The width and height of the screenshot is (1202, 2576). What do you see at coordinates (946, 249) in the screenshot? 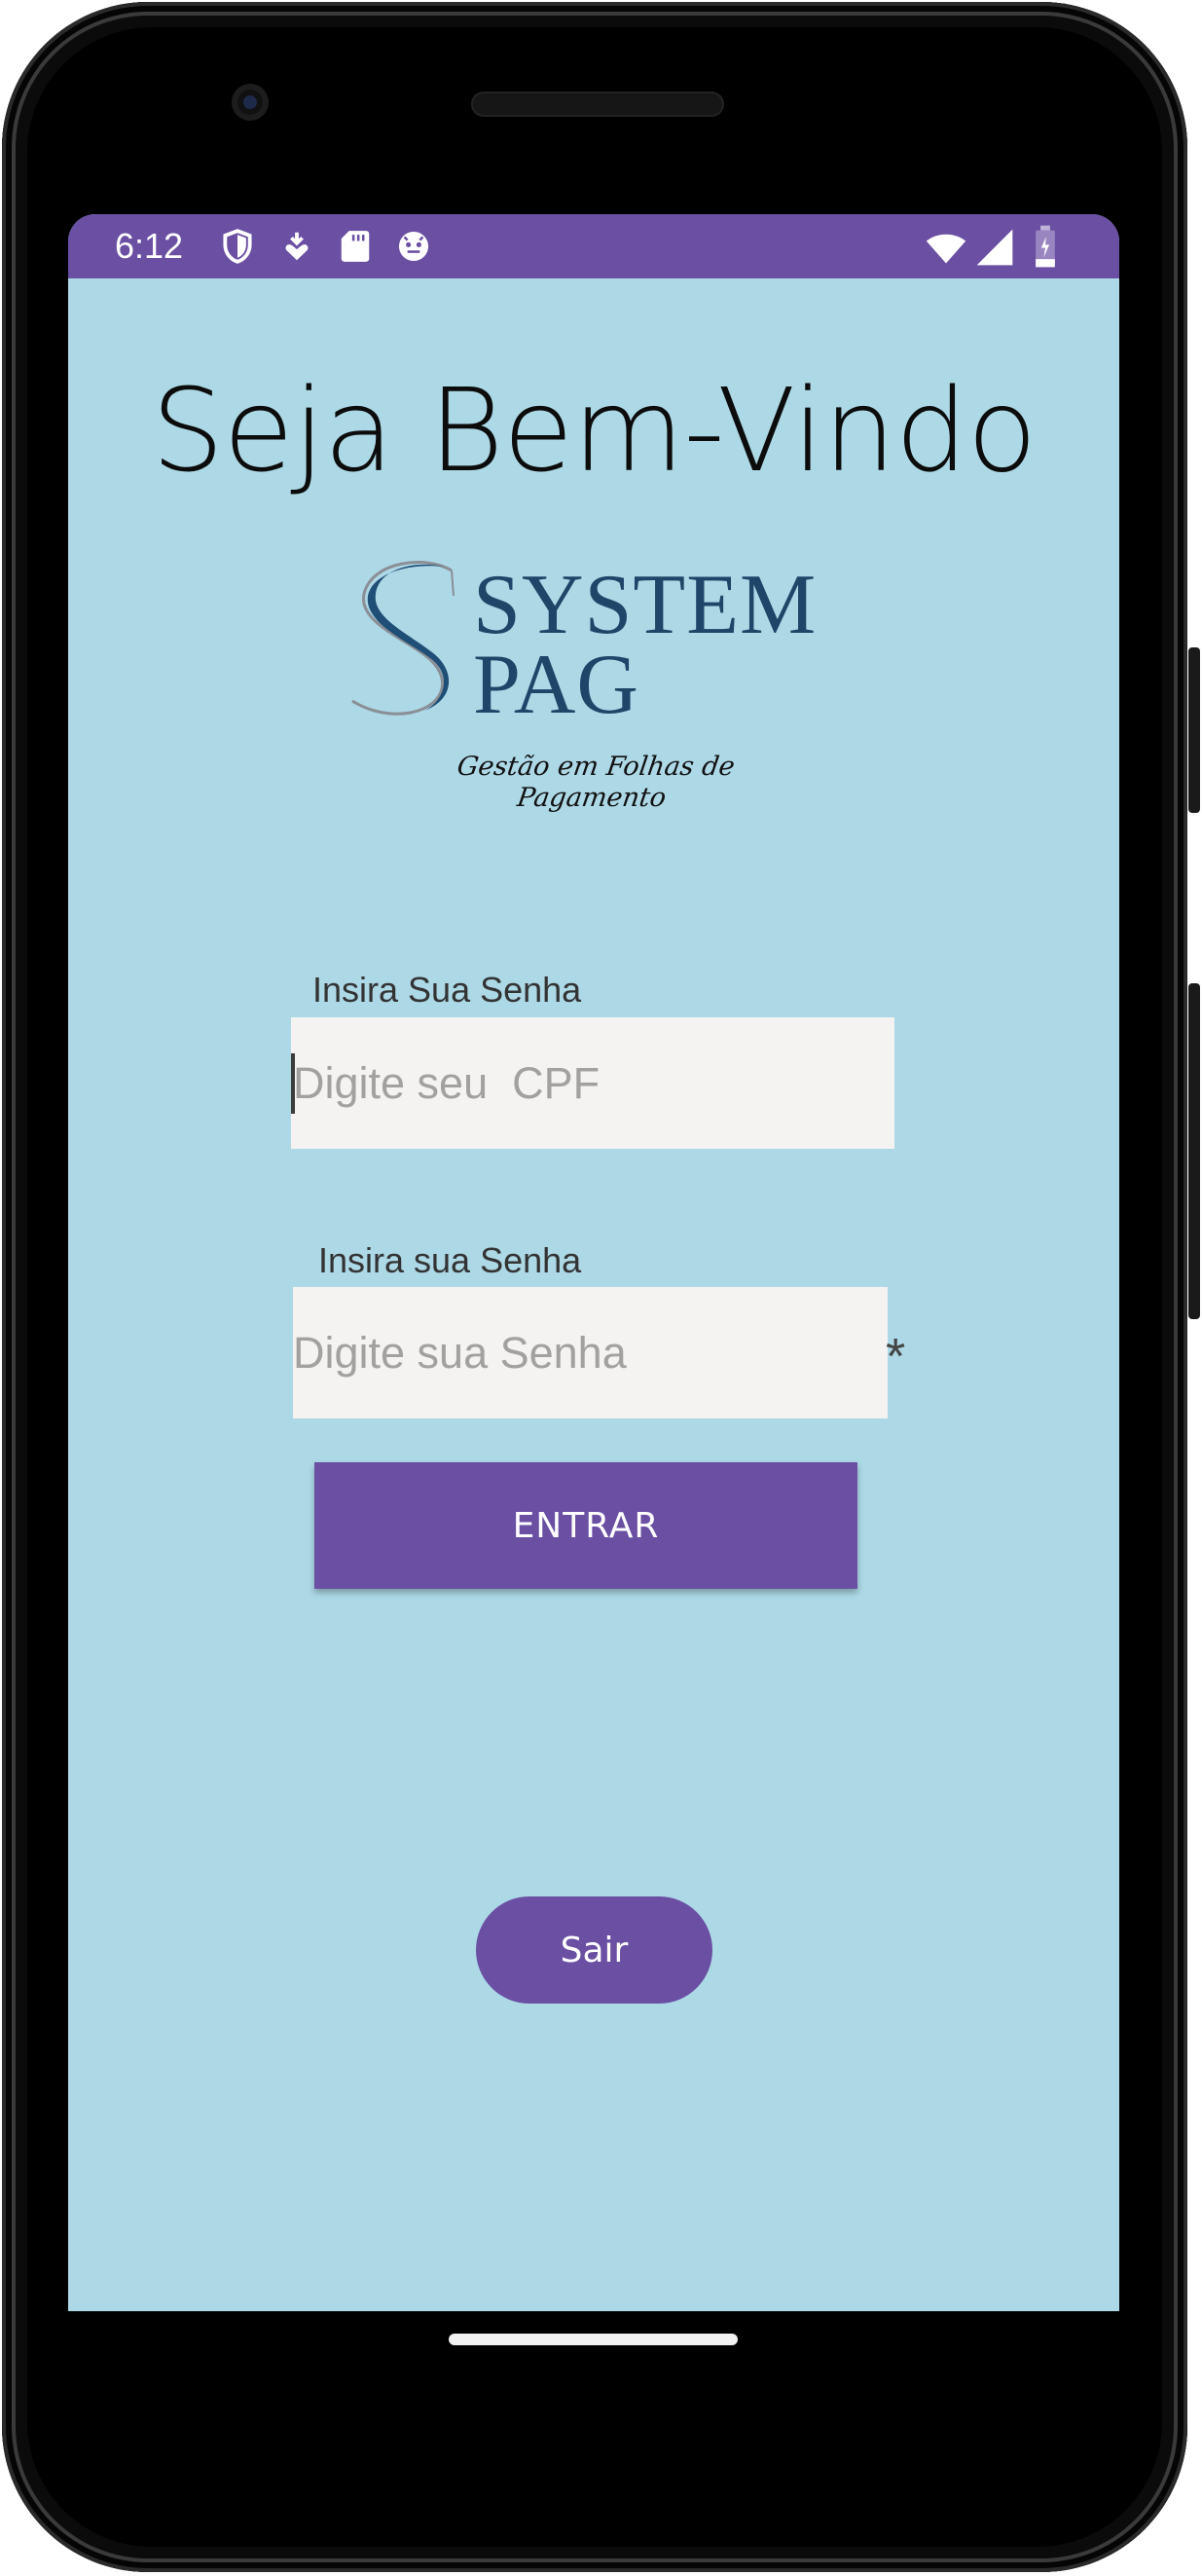
I see `wifi-icon` at bounding box center [946, 249].